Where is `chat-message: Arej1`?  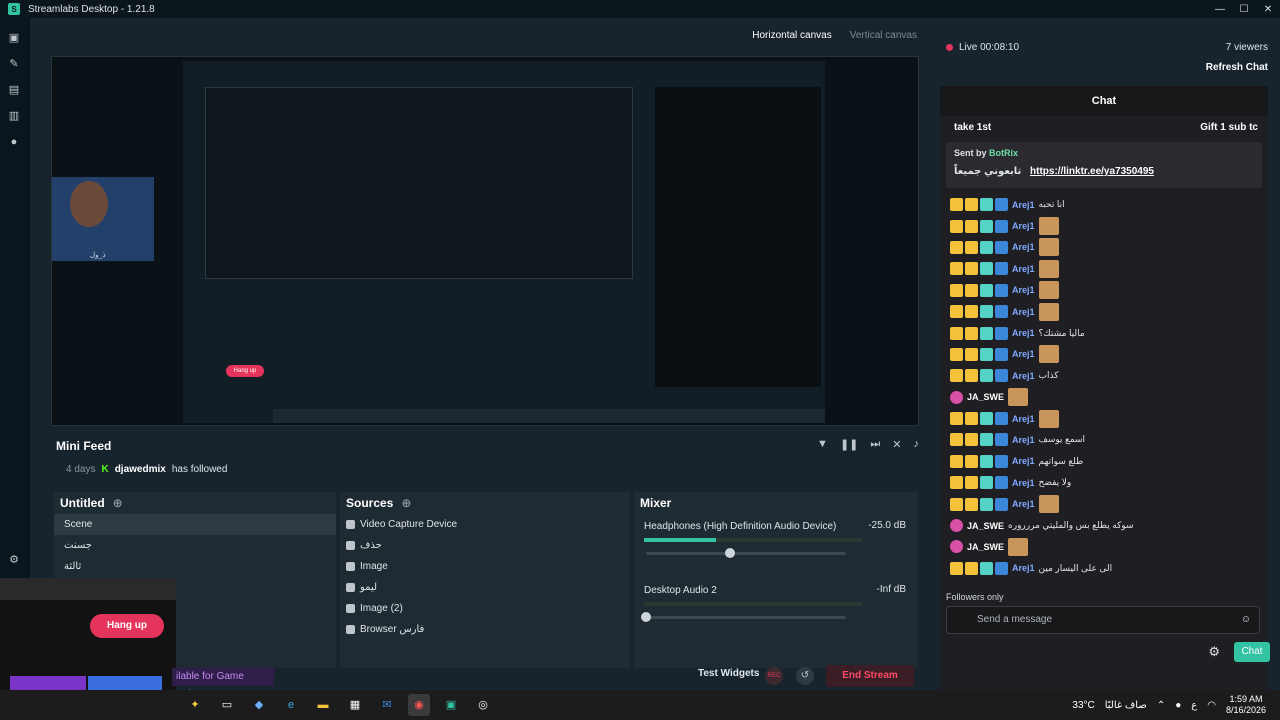 chat-message: Arej1 is located at coordinates (1104, 247).